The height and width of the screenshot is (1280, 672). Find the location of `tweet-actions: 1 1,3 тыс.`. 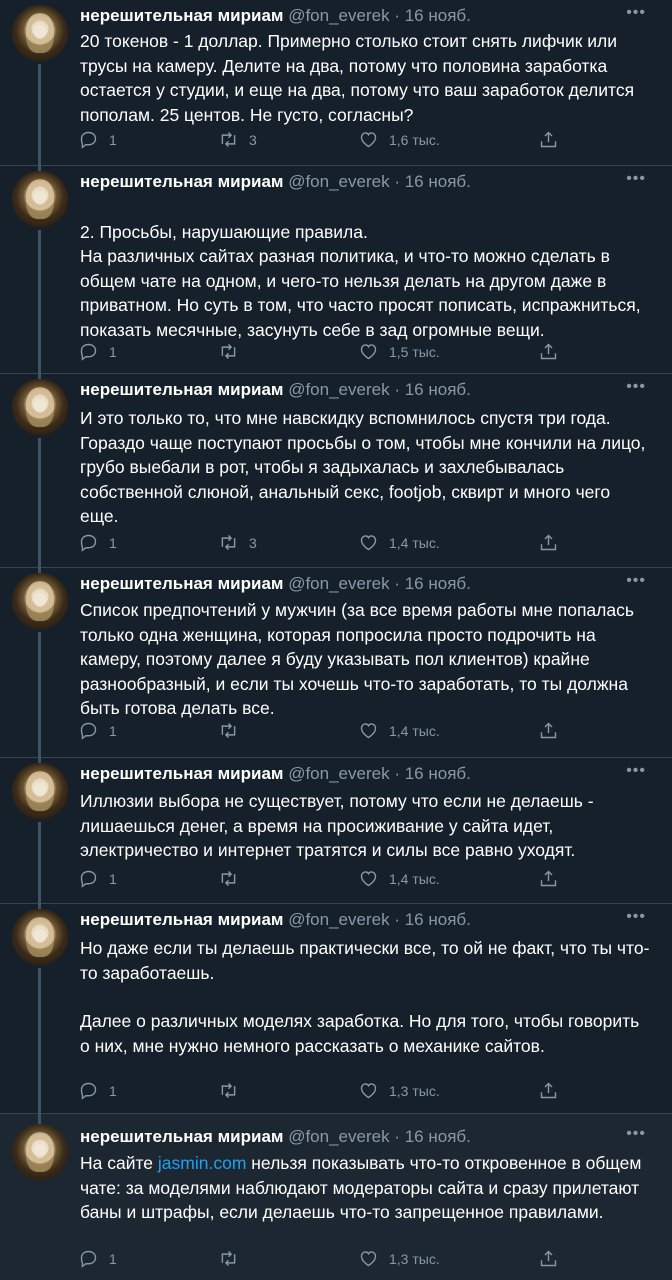

tweet-actions: 1 1,3 тыс. is located at coordinates (328, 1260).